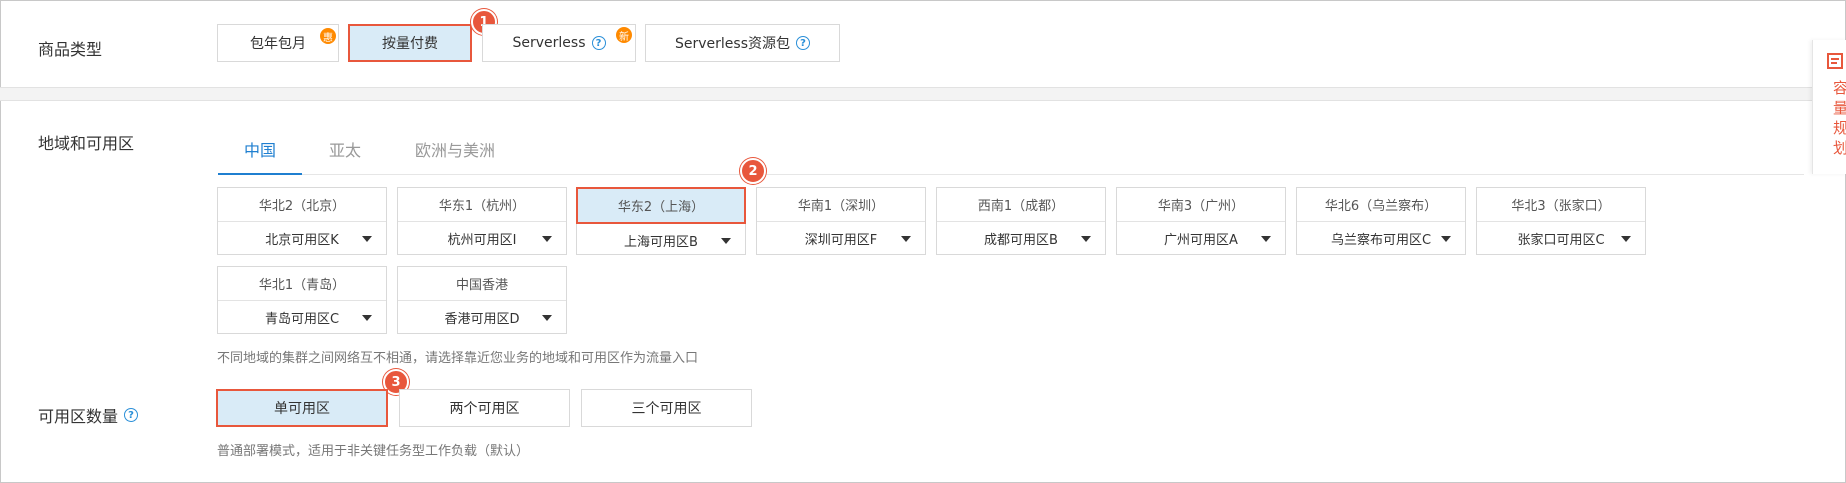 Image resolution: width=1846 pixels, height=483 pixels. I want to click on zone-select: 成都可用区B, so click(1021, 238).